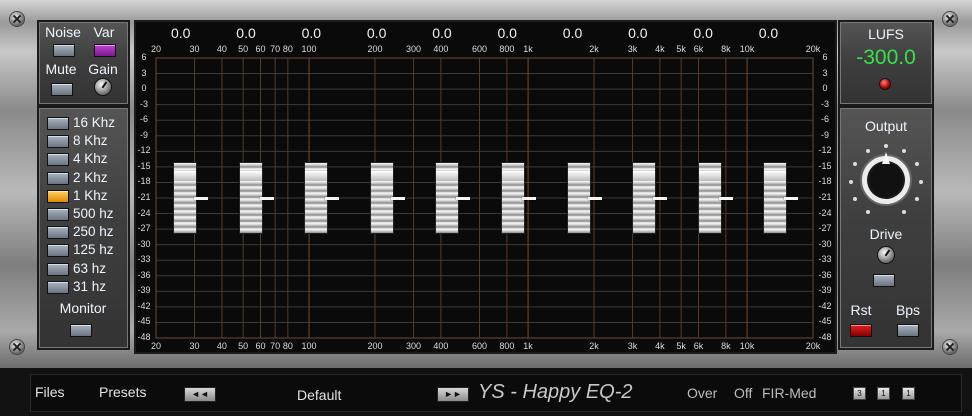  I want to click on monitor-button, so click(81, 330).